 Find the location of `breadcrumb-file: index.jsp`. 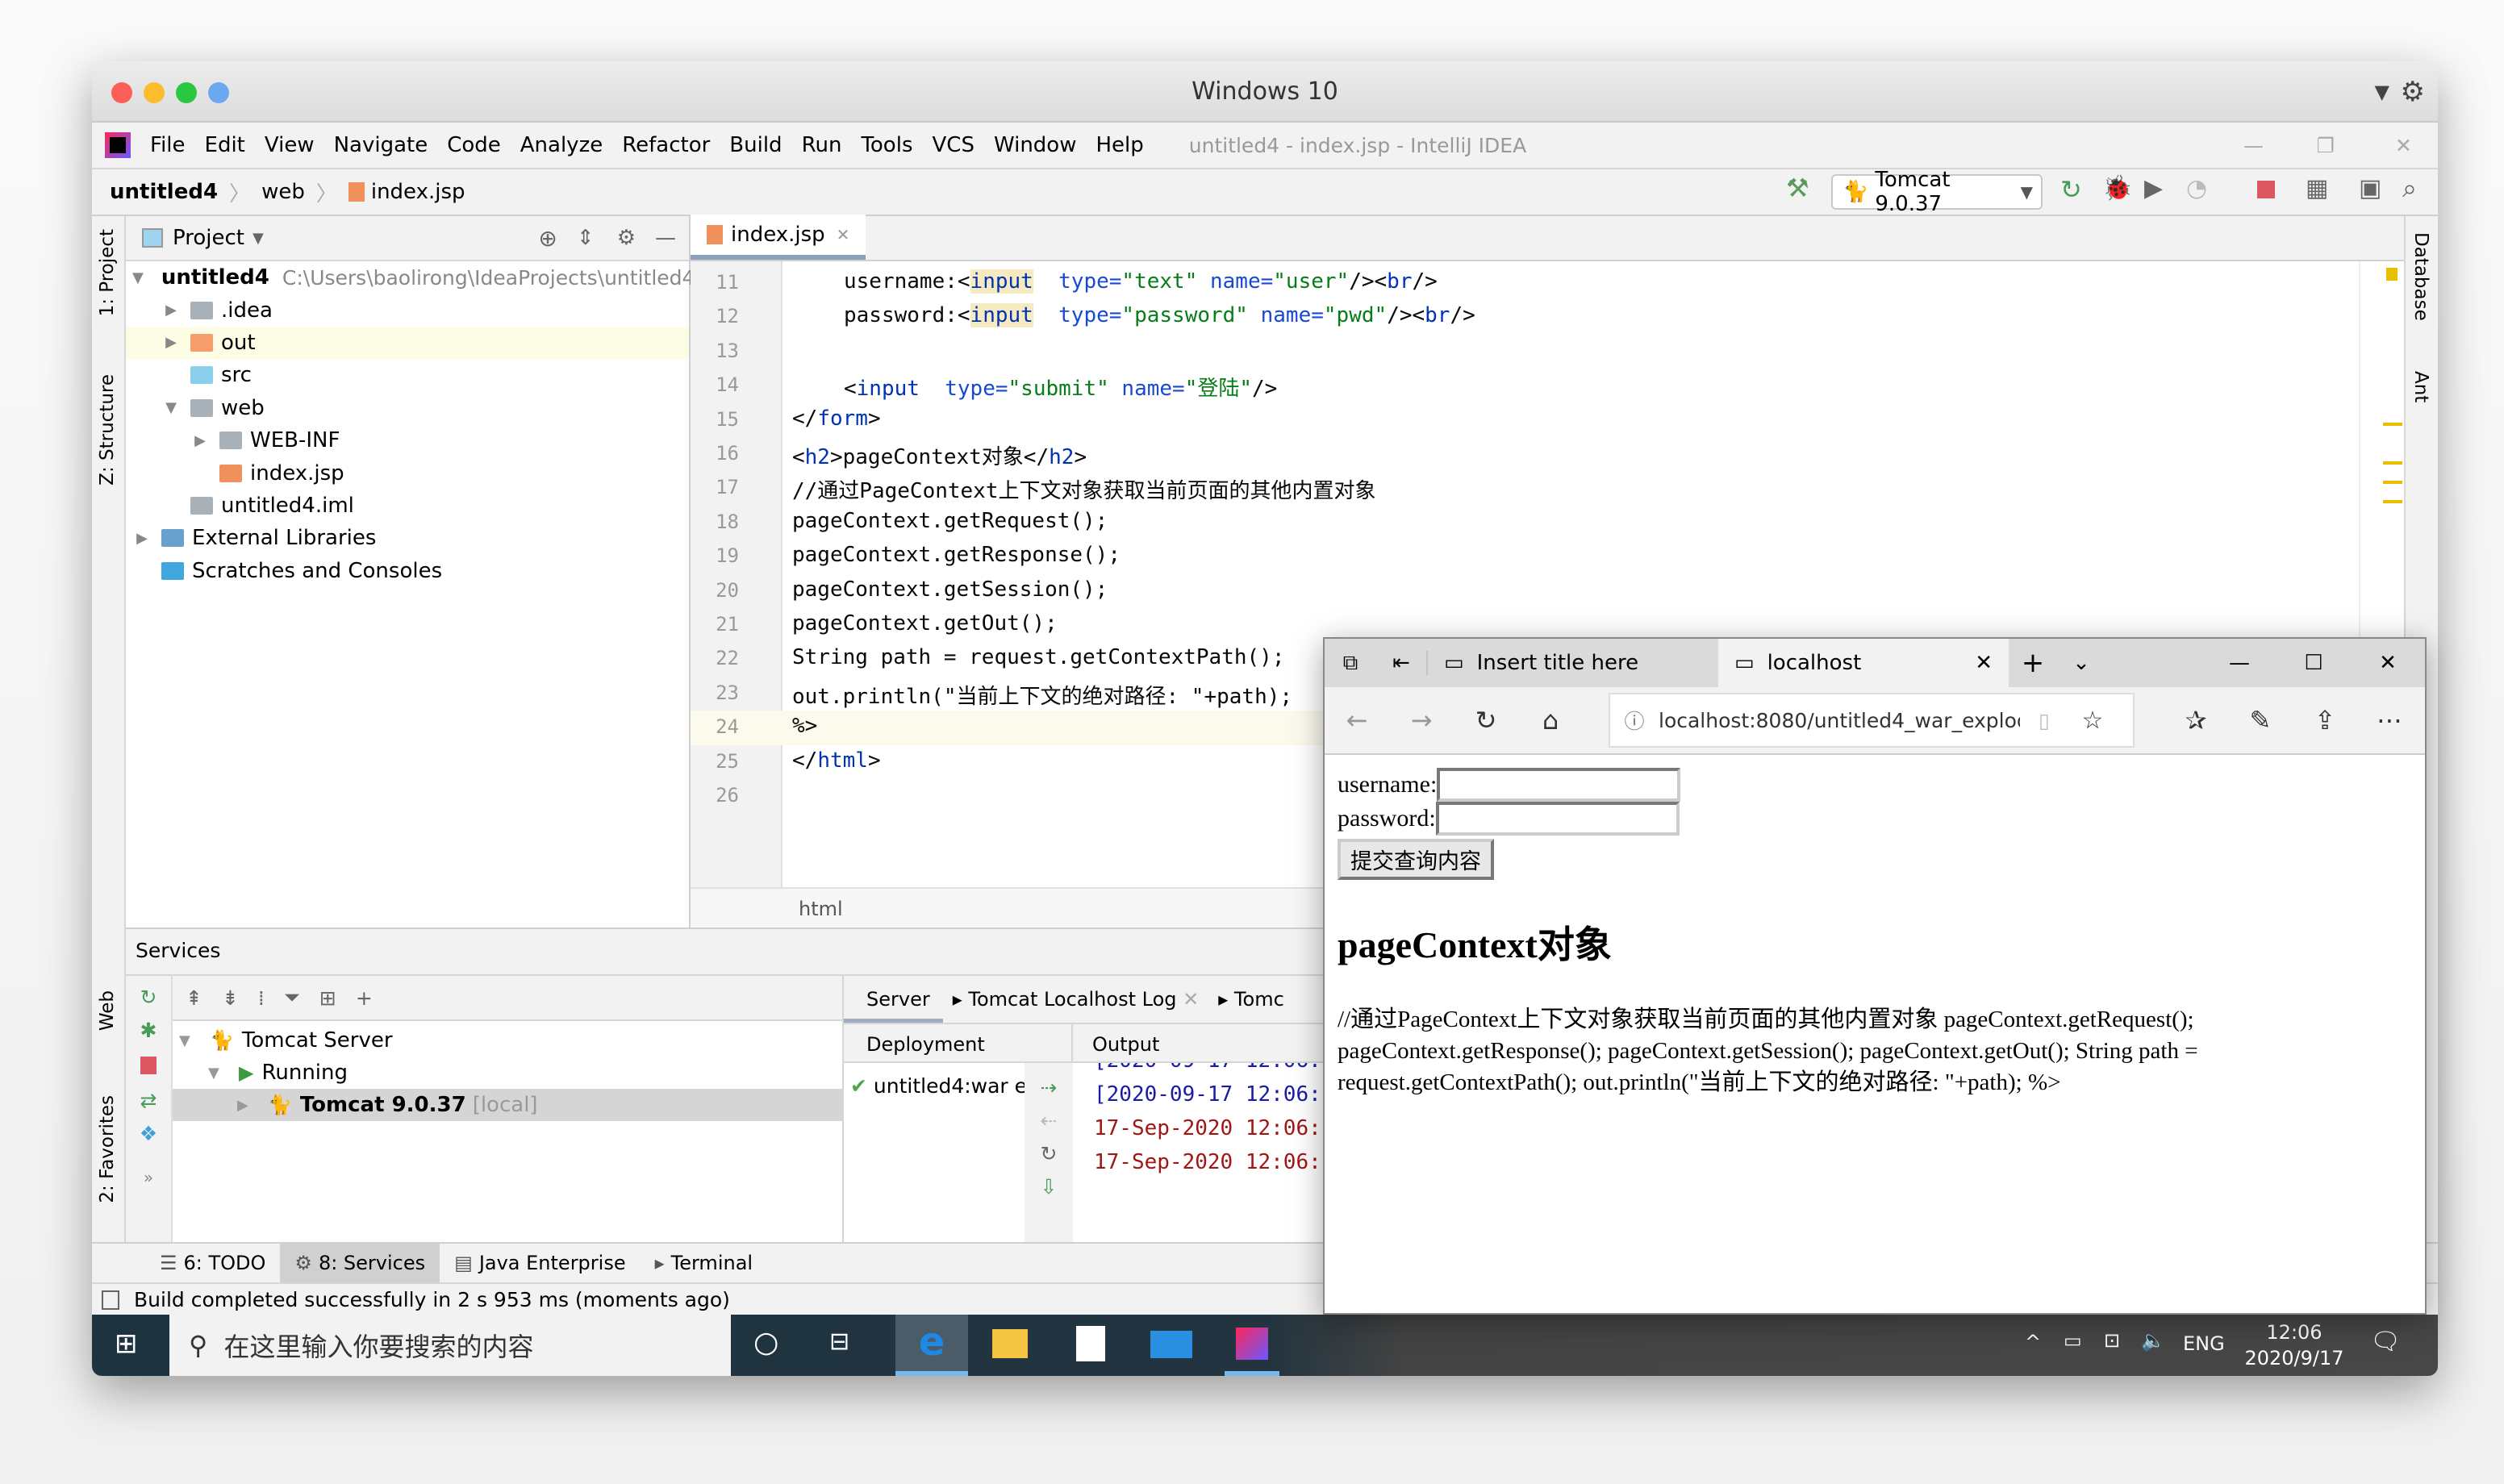

breadcrumb-file: index.jsp is located at coordinates (418, 192).